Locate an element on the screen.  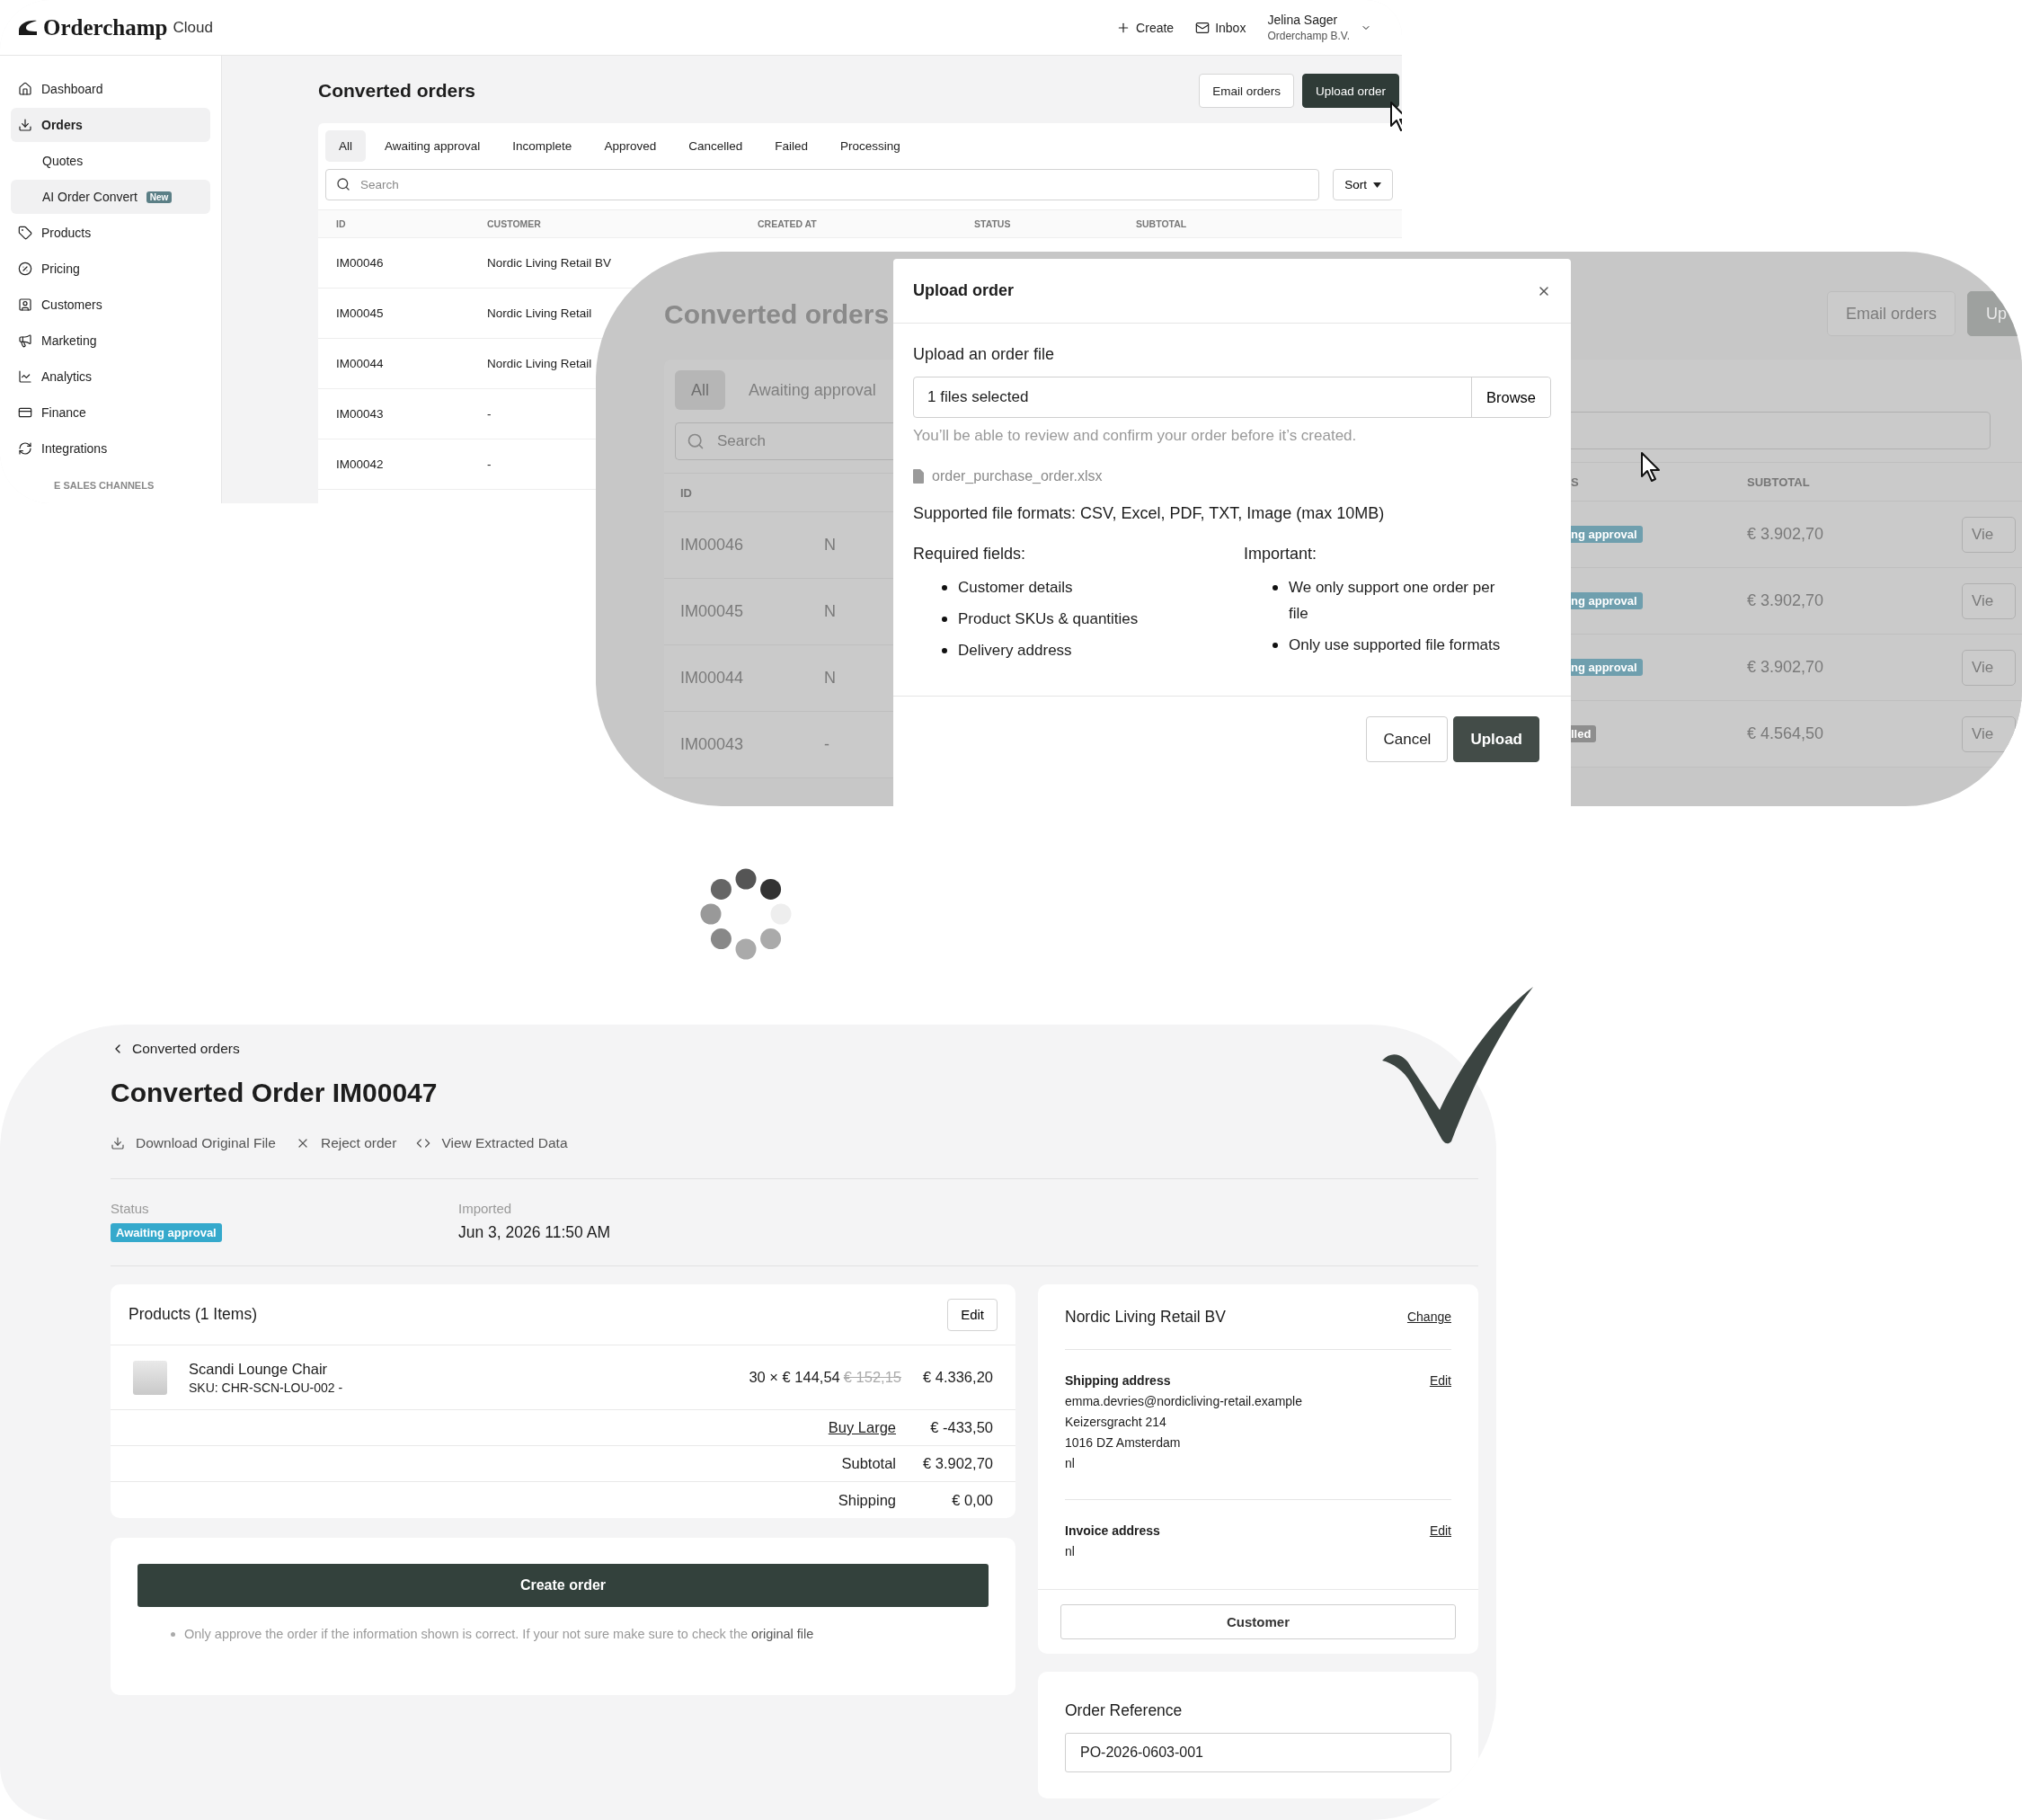
tag-icon is located at coordinates (25, 233).